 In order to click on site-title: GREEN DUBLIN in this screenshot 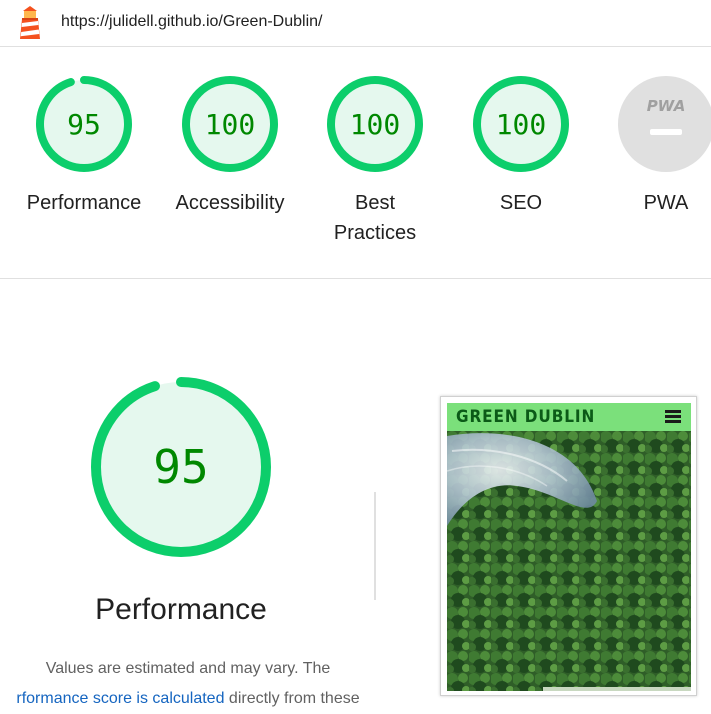, I will do `click(526, 417)`.